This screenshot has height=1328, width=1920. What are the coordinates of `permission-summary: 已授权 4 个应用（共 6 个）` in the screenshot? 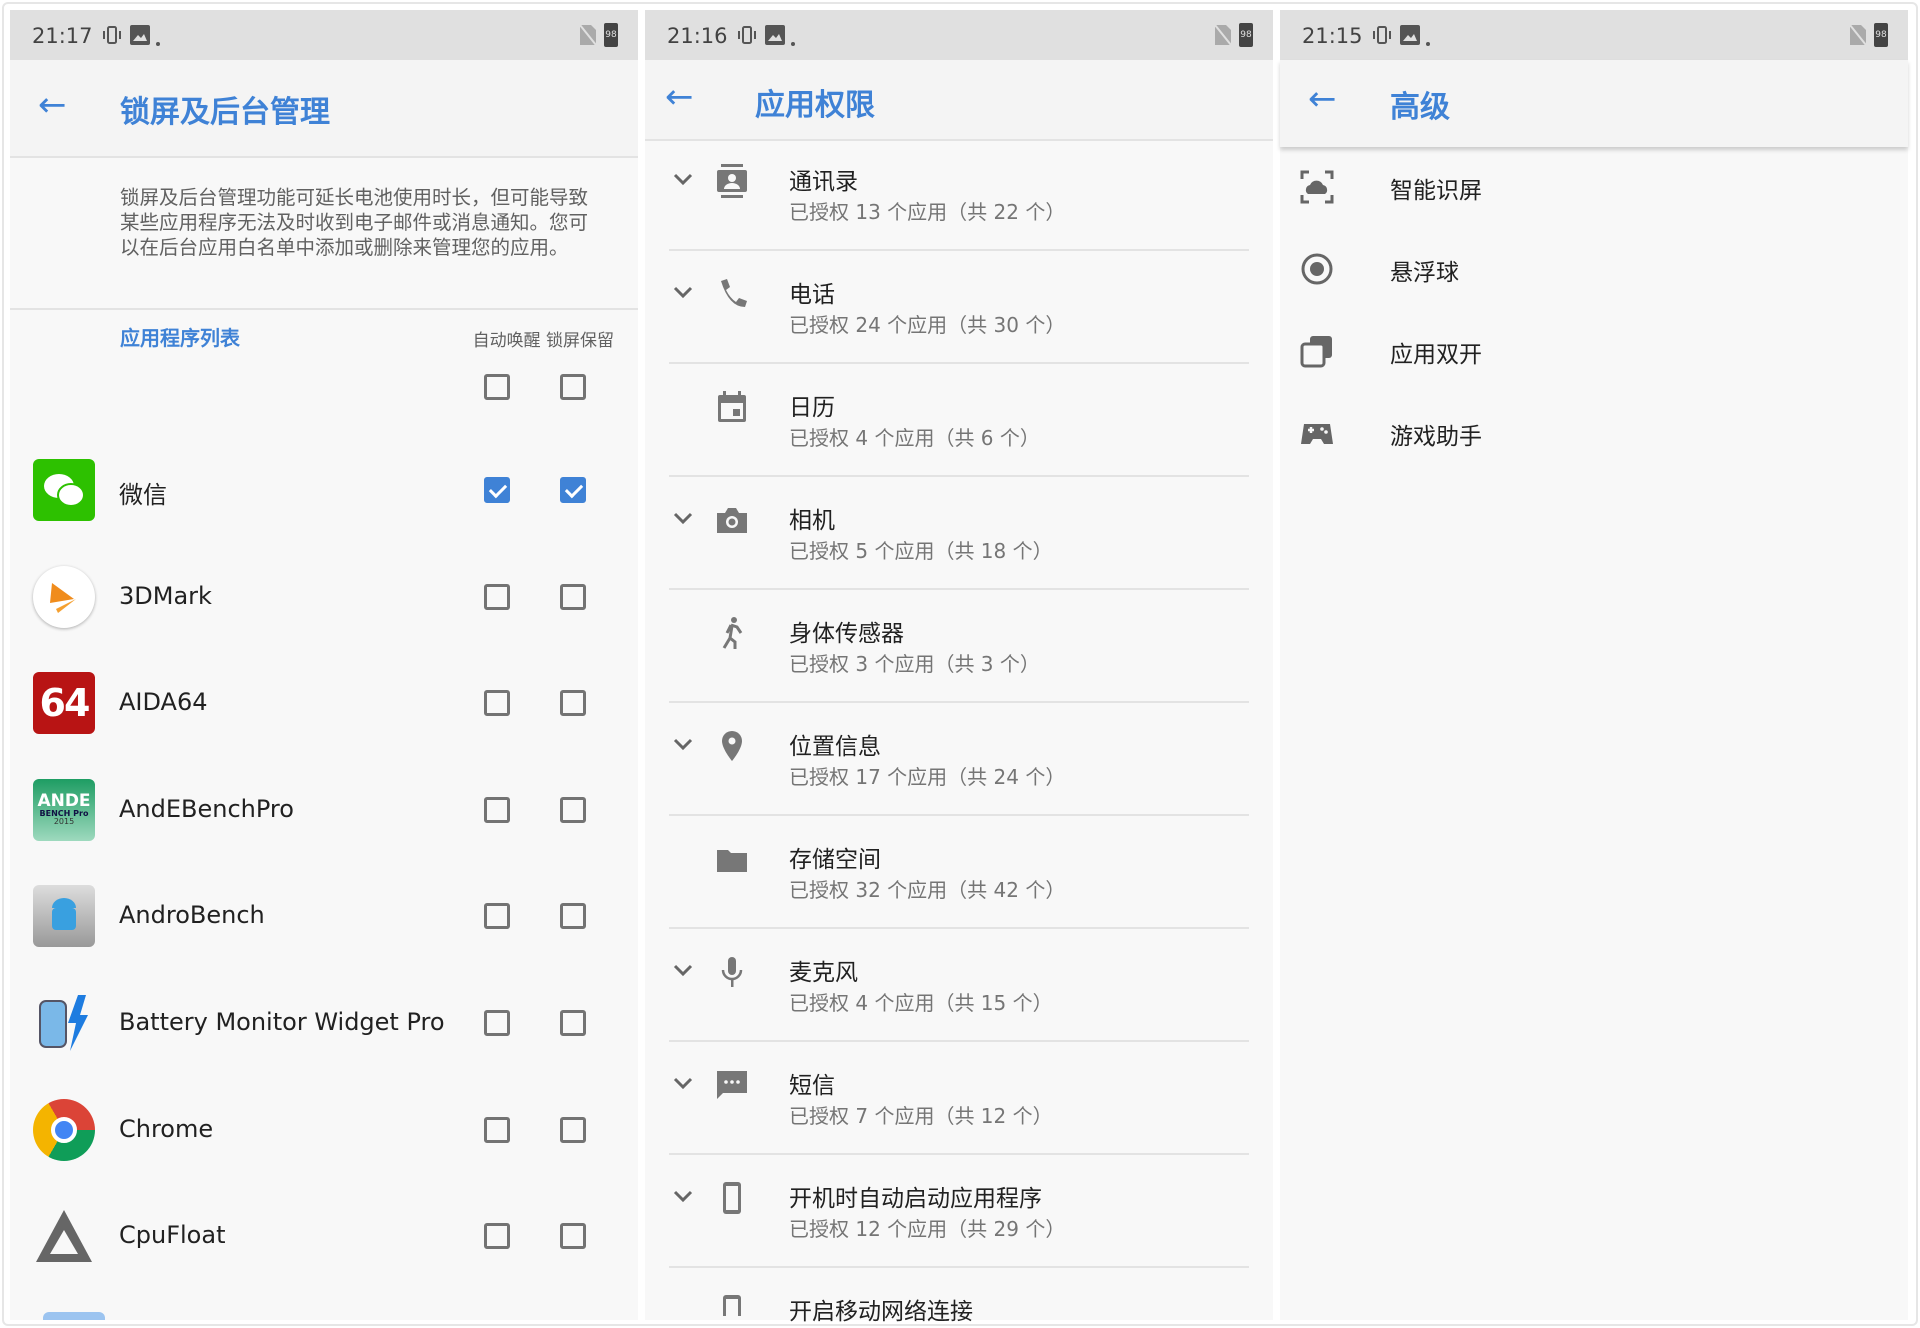 It's located at (914, 438).